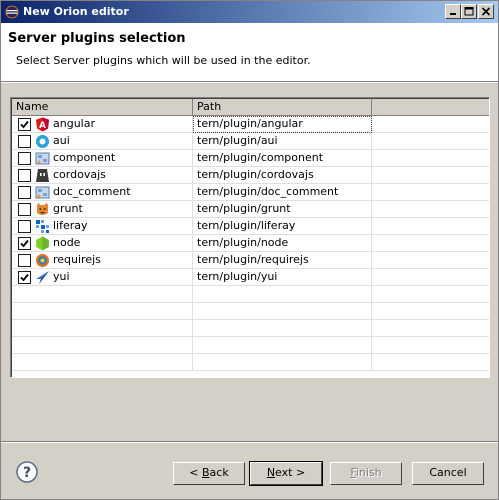 This screenshot has height=500, width=499. I want to click on liferay-icon, so click(42, 226).